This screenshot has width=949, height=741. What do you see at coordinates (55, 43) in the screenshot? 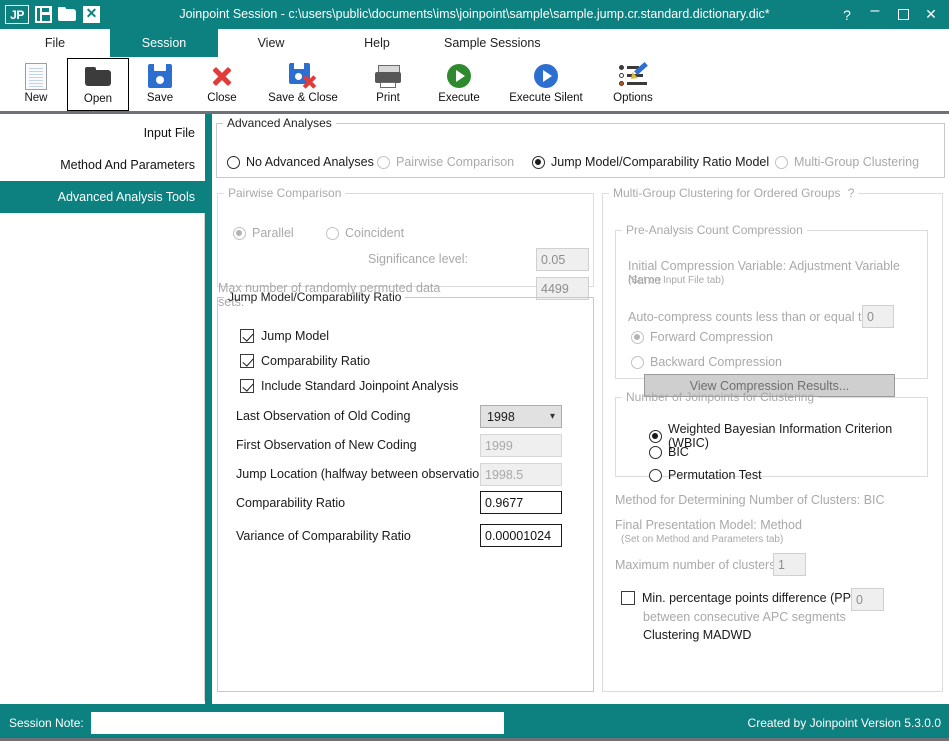
I see `menu-item-file: File` at bounding box center [55, 43].